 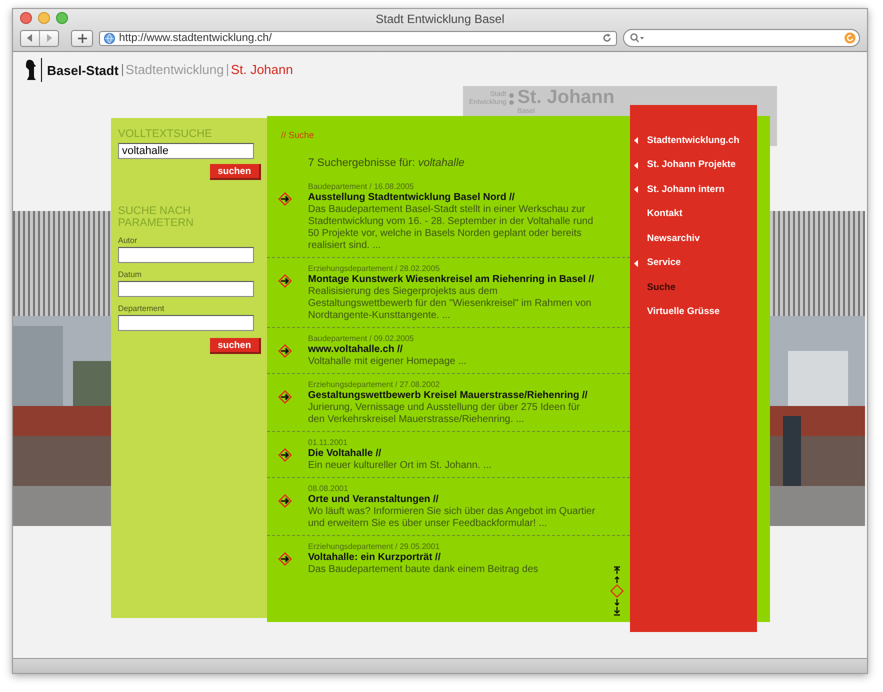 What do you see at coordinates (128, 240) in the screenshot?
I see `field-label: Autor` at bounding box center [128, 240].